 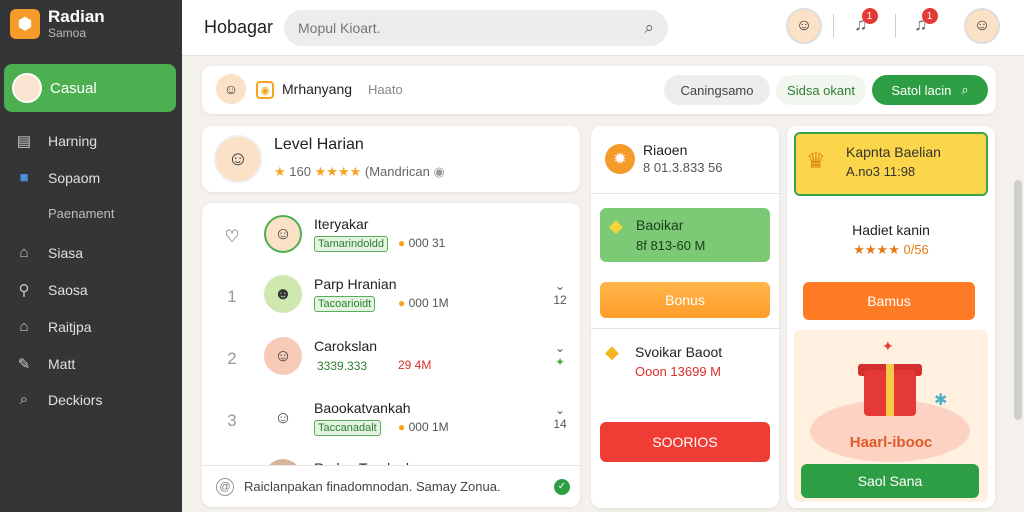 I want to click on sidebar-item-siasa: ⌂ Siasa, so click(x=48, y=252).